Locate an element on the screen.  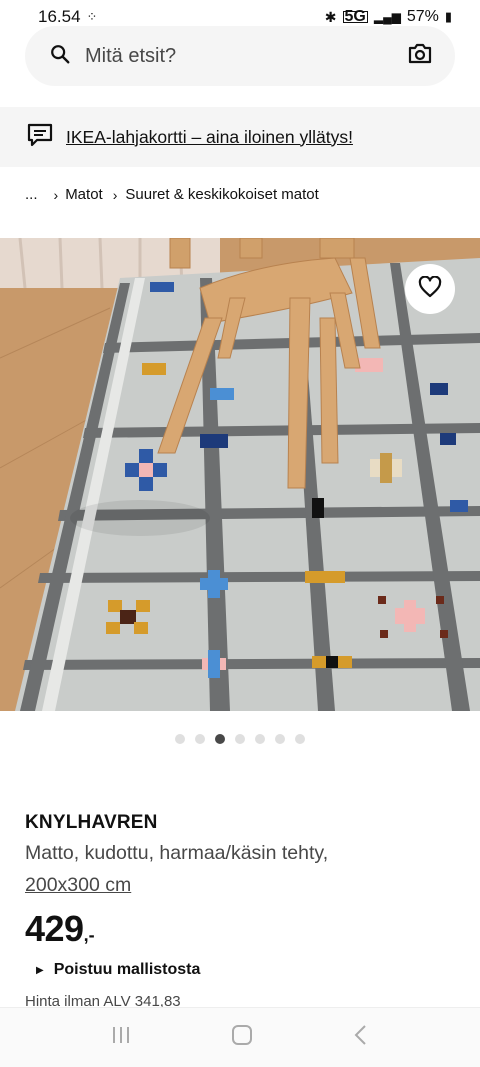
battery-level: 57% is located at coordinates (422, 16).